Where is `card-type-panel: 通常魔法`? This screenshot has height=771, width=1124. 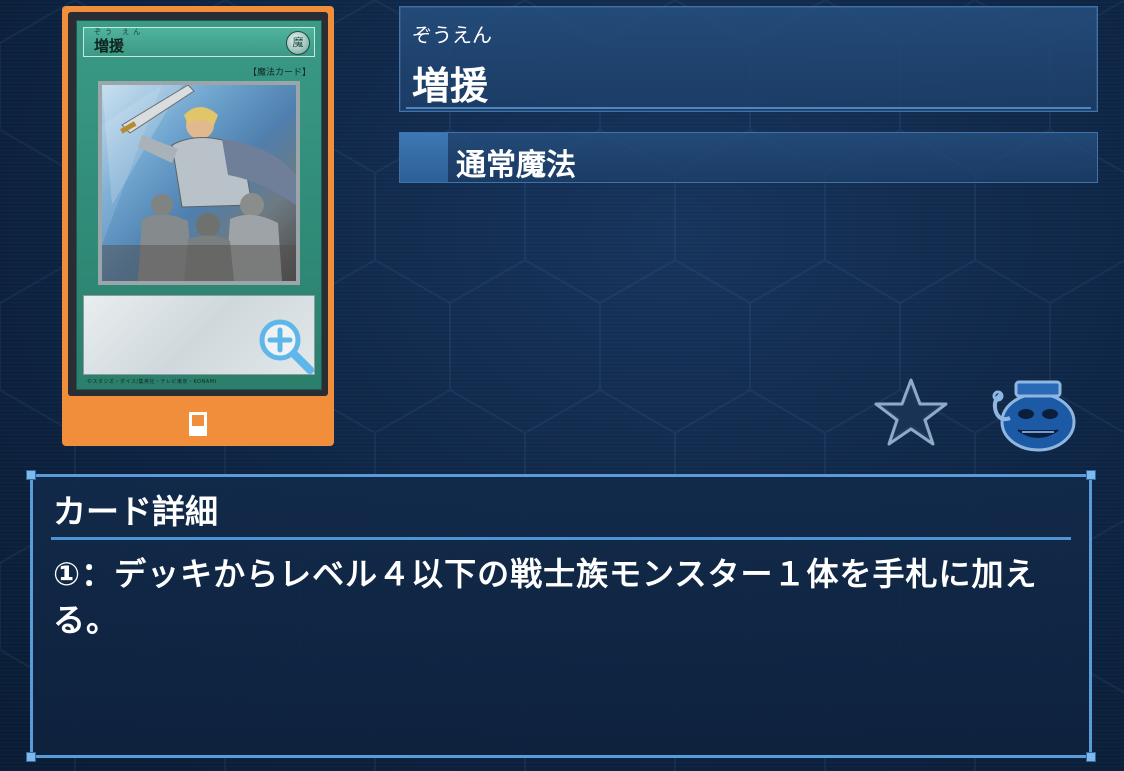 card-type-panel: 通常魔法 is located at coordinates (748, 157).